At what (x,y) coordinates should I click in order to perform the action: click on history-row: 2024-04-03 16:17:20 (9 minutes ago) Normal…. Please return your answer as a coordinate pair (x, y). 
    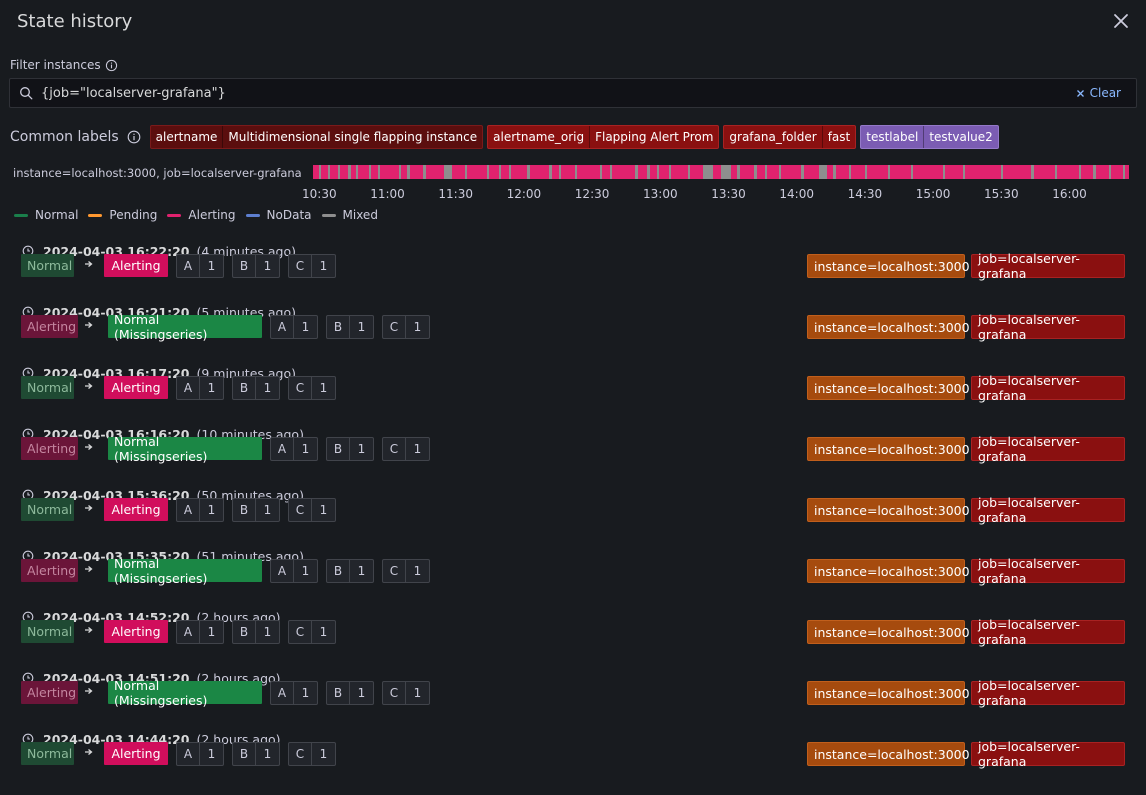
    Looking at the image, I should click on (573, 395).